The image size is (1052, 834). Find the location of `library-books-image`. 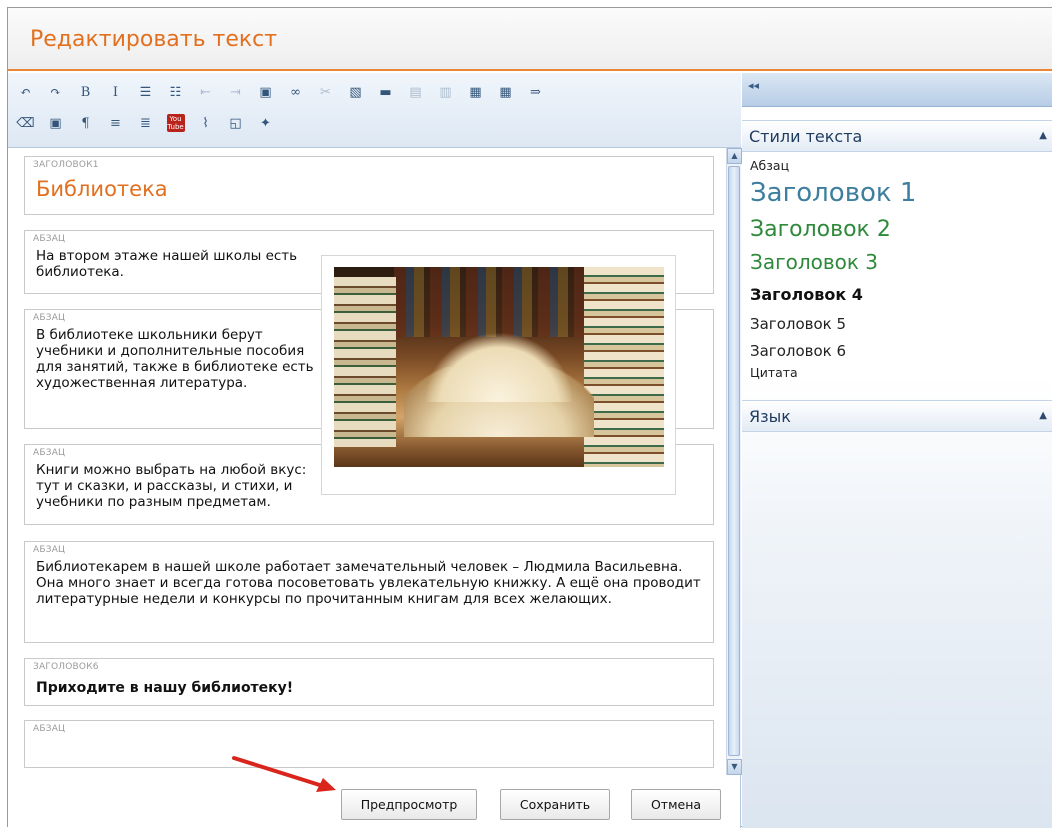

library-books-image is located at coordinates (499, 367).